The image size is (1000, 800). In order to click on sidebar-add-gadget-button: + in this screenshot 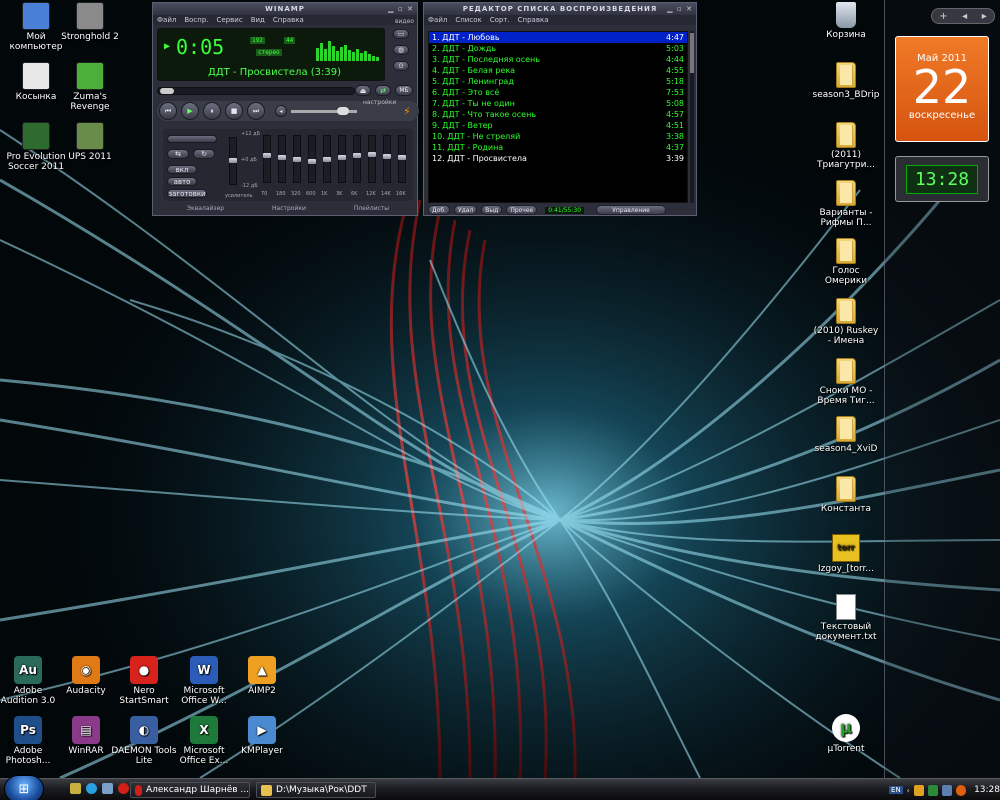, I will do `click(943, 16)`.